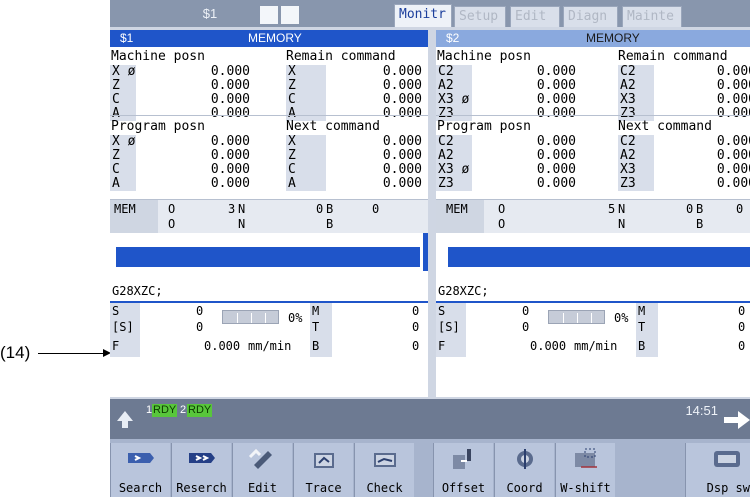 Image resolution: width=750 pixels, height=497 pixels. I want to click on load-percent: 0%, so click(621, 318).